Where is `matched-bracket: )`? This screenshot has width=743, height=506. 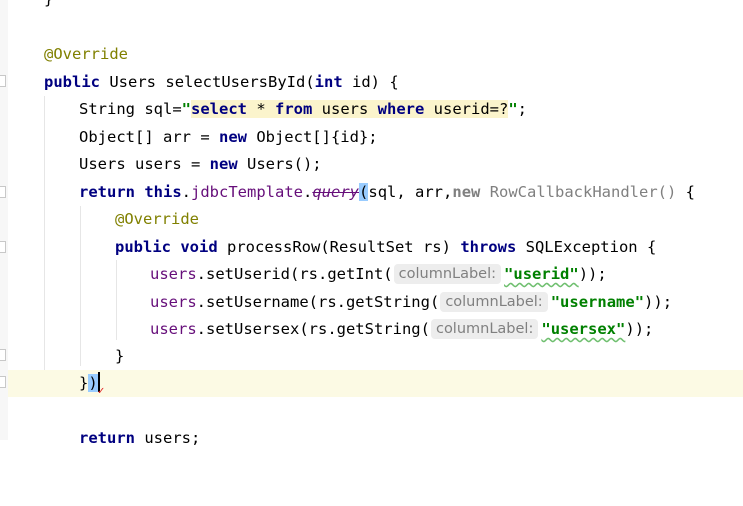 matched-bracket: ) is located at coordinates (93, 383).